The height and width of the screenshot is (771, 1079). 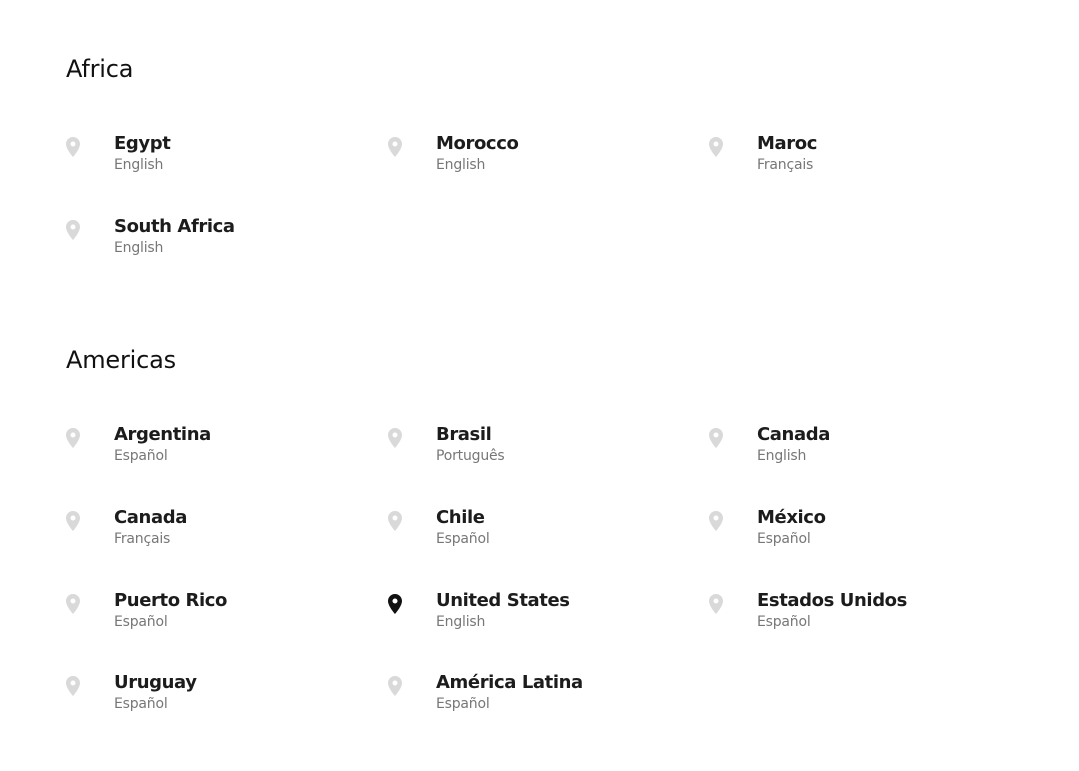 What do you see at coordinates (538, 451) in the screenshot?
I see `locale-item: Brasil Português` at bounding box center [538, 451].